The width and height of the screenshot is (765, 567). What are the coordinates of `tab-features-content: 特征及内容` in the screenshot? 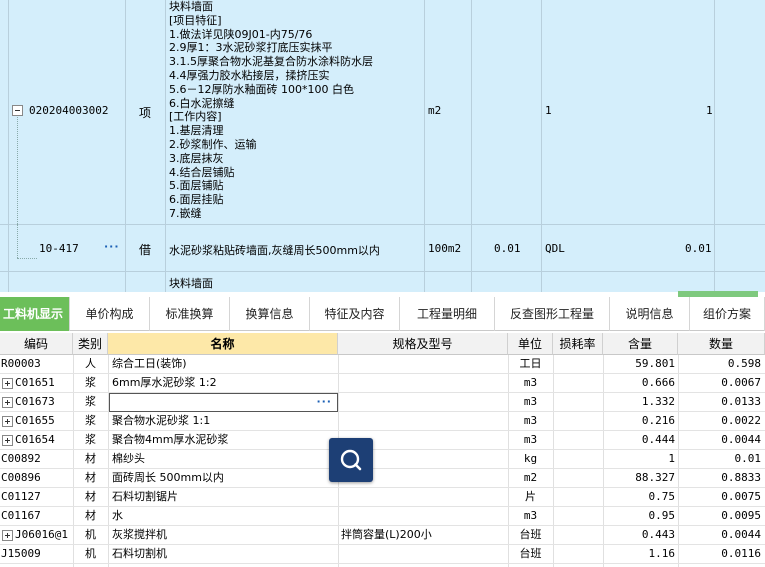 It's located at (355, 314).